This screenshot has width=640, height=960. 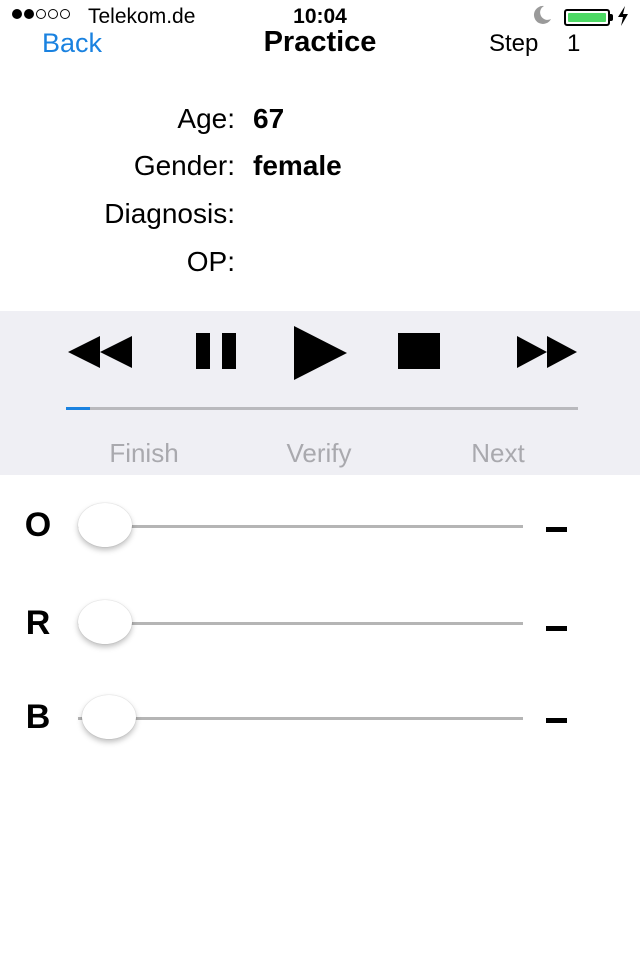 What do you see at coordinates (556, 720) in the screenshot?
I see `slider-b-value: -` at bounding box center [556, 720].